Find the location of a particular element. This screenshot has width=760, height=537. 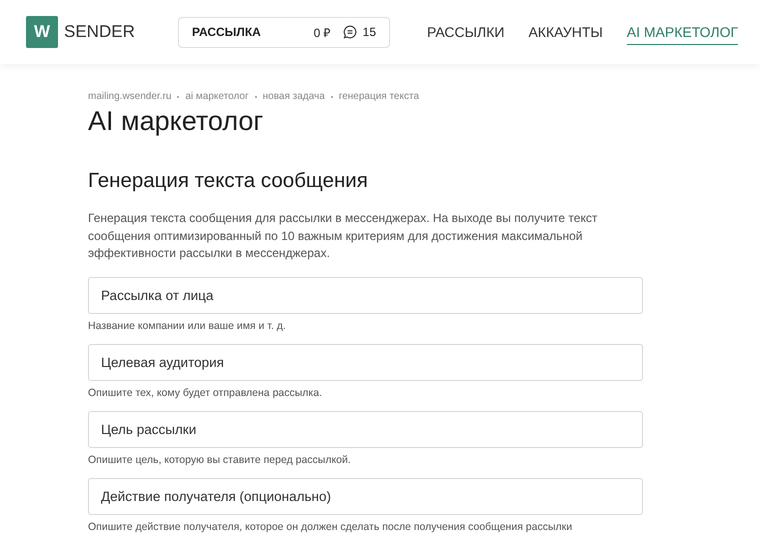

input-field: Действие получателя (опционально) is located at coordinates (365, 496).